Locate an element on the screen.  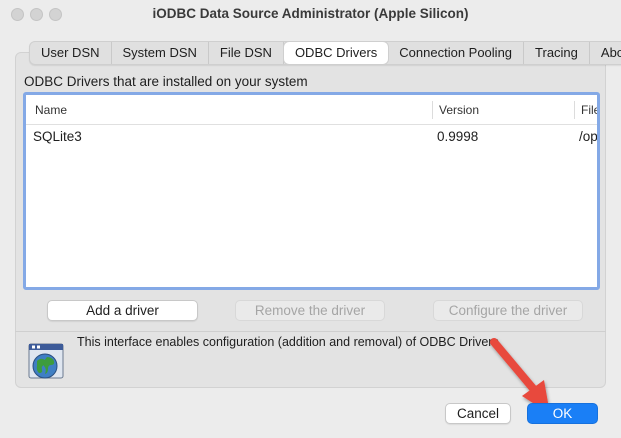
ok-button: OK is located at coordinates (562, 413).